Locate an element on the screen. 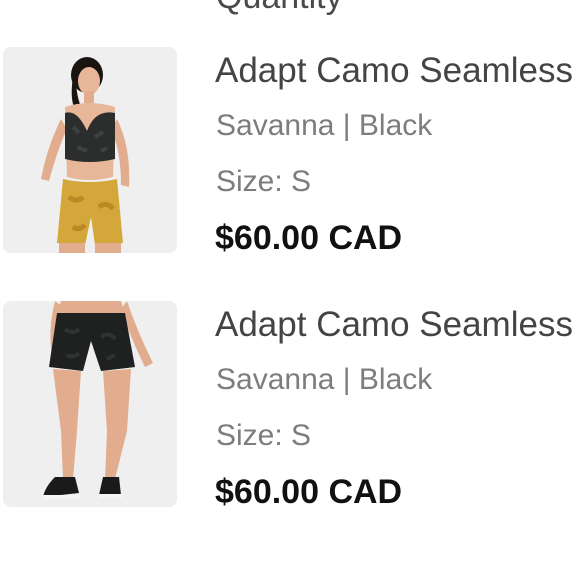 Image resolution: width=580 pixels, height=580 pixels. product-image-shorts is located at coordinates (90, 404).